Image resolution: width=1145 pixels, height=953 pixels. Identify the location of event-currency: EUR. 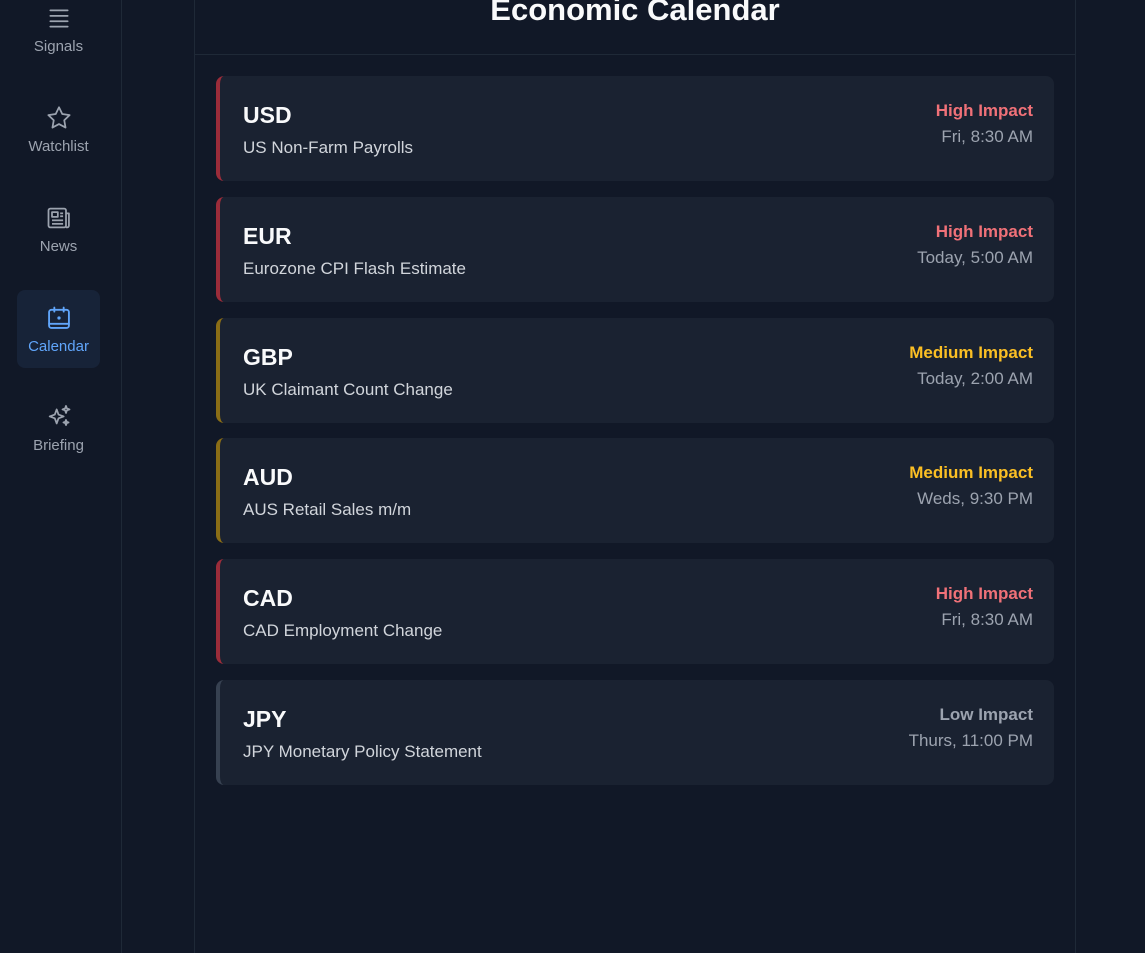
(267, 236).